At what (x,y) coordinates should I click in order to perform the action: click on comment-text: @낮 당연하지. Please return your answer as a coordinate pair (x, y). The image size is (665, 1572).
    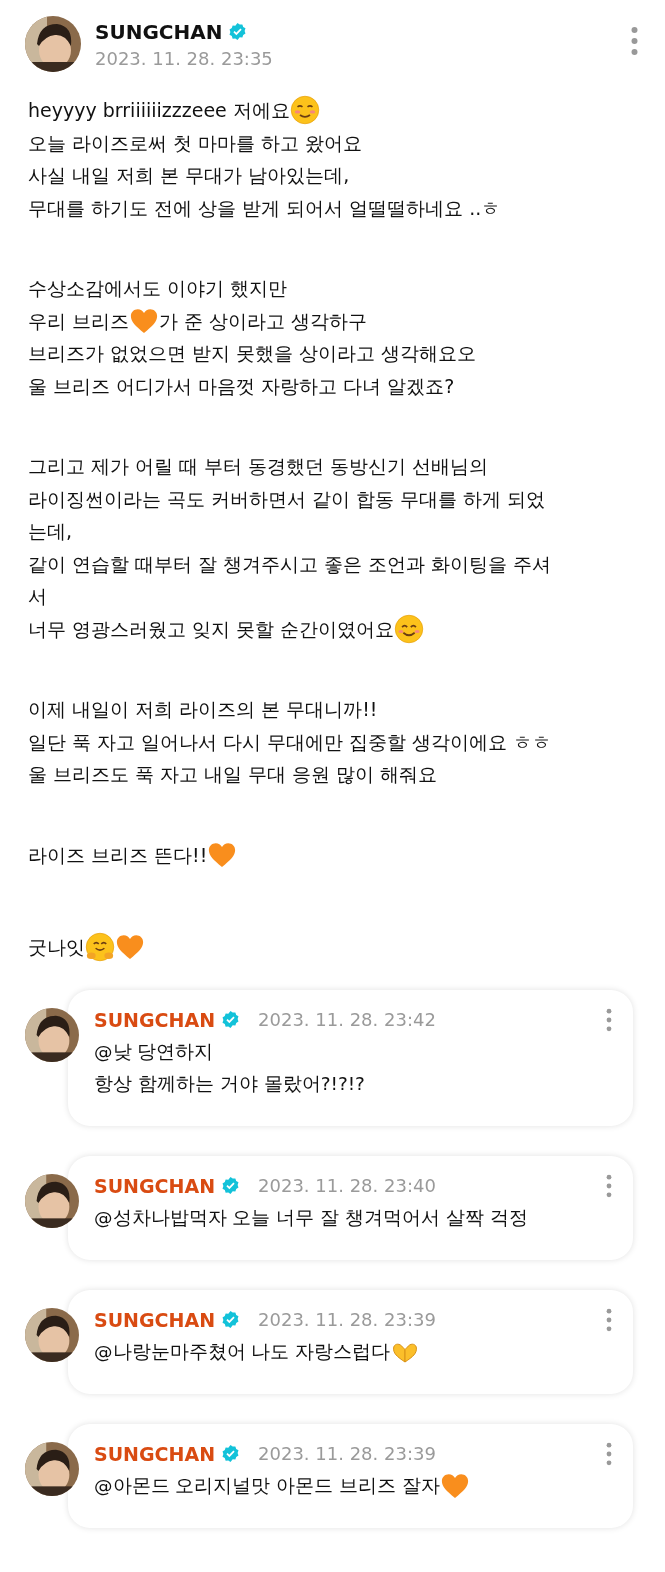
    Looking at the image, I should click on (154, 1051).